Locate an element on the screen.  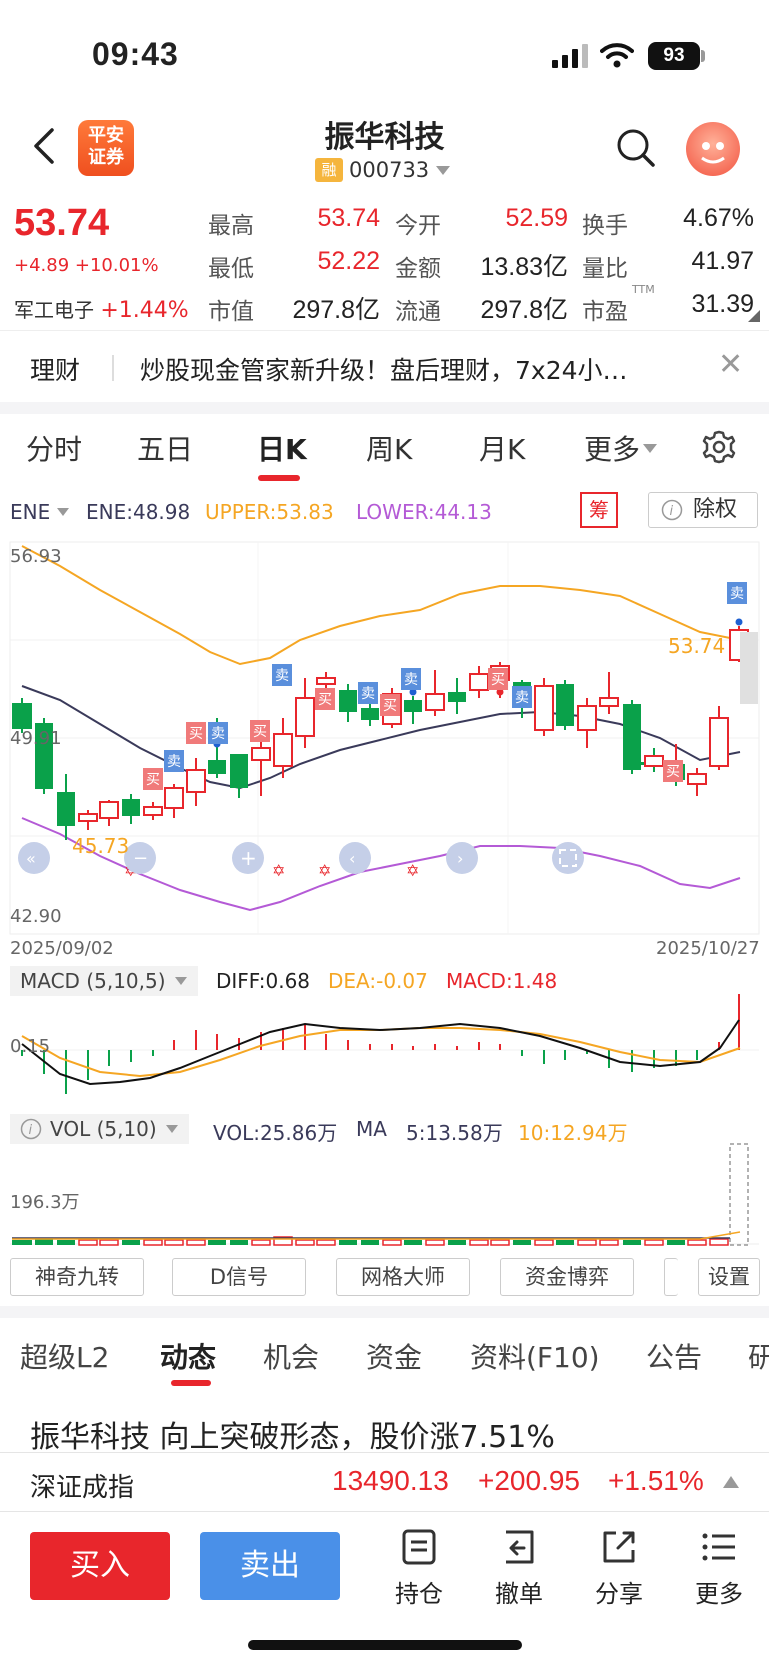
sell-button: 卖出 is located at coordinates (270, 1566).